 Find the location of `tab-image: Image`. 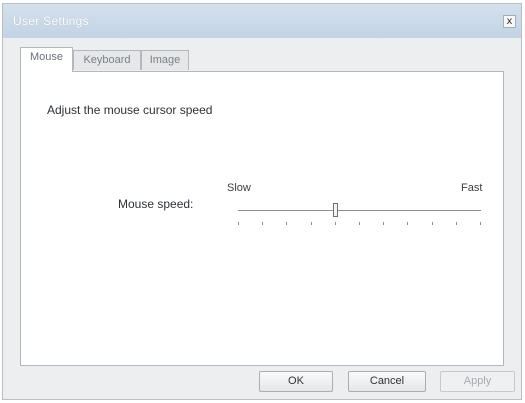

tab-image: Image is located at coordinates (165, 60).